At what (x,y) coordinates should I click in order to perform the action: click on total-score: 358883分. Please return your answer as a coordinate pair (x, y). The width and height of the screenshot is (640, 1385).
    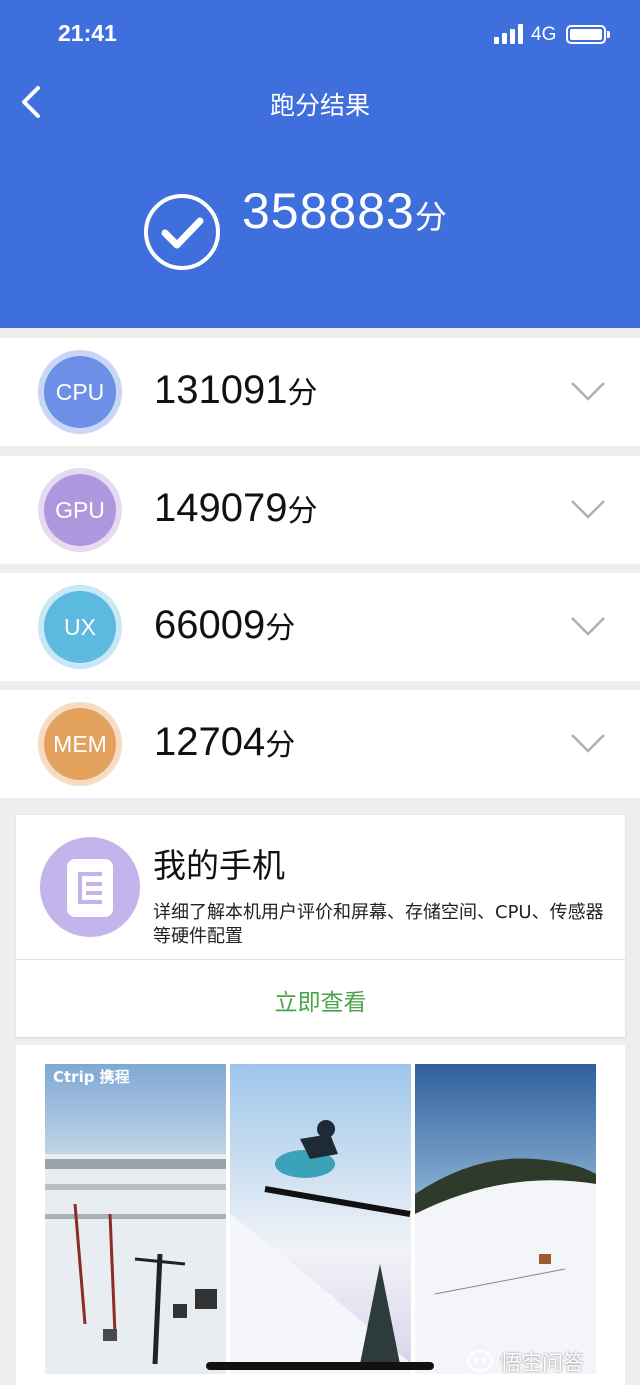
    Looking at the image, I should click on (345, 211).